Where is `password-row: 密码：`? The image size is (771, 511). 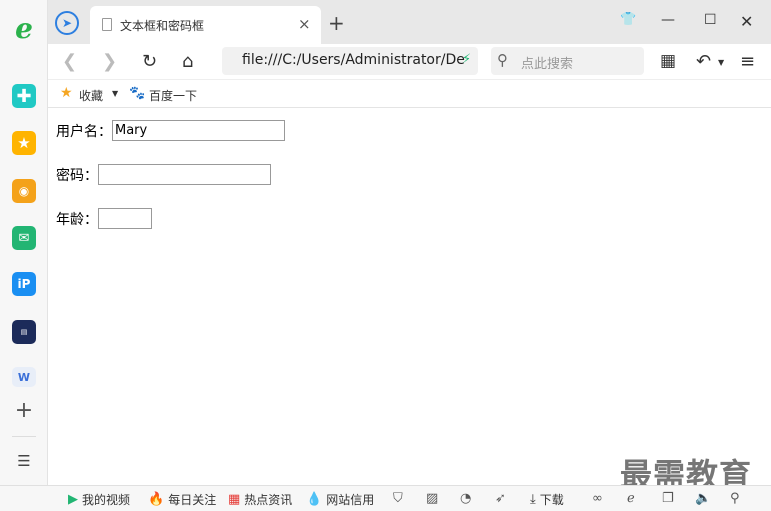 password-row: 密码： is located at coordinates (163, 174).